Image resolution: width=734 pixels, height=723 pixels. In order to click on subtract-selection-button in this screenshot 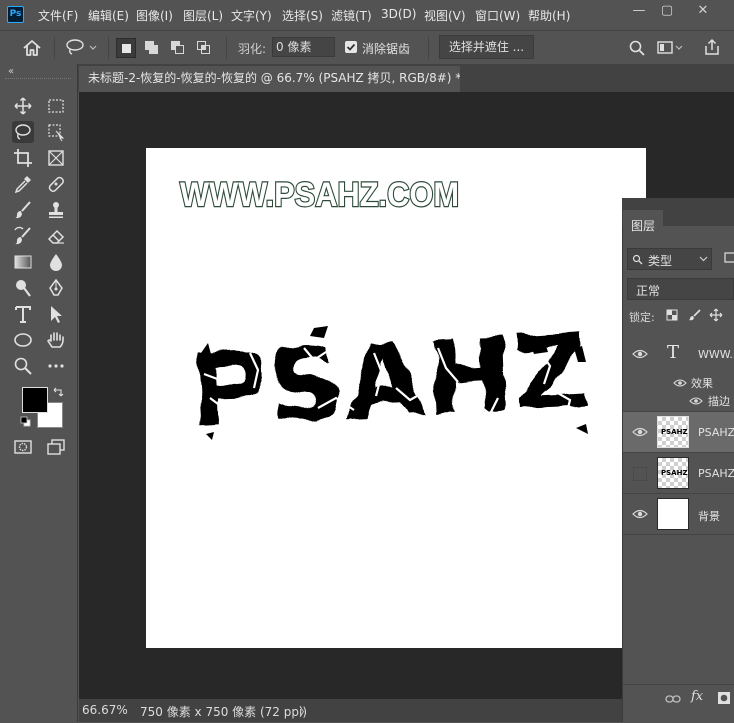, I will do `click(178, 48)`.